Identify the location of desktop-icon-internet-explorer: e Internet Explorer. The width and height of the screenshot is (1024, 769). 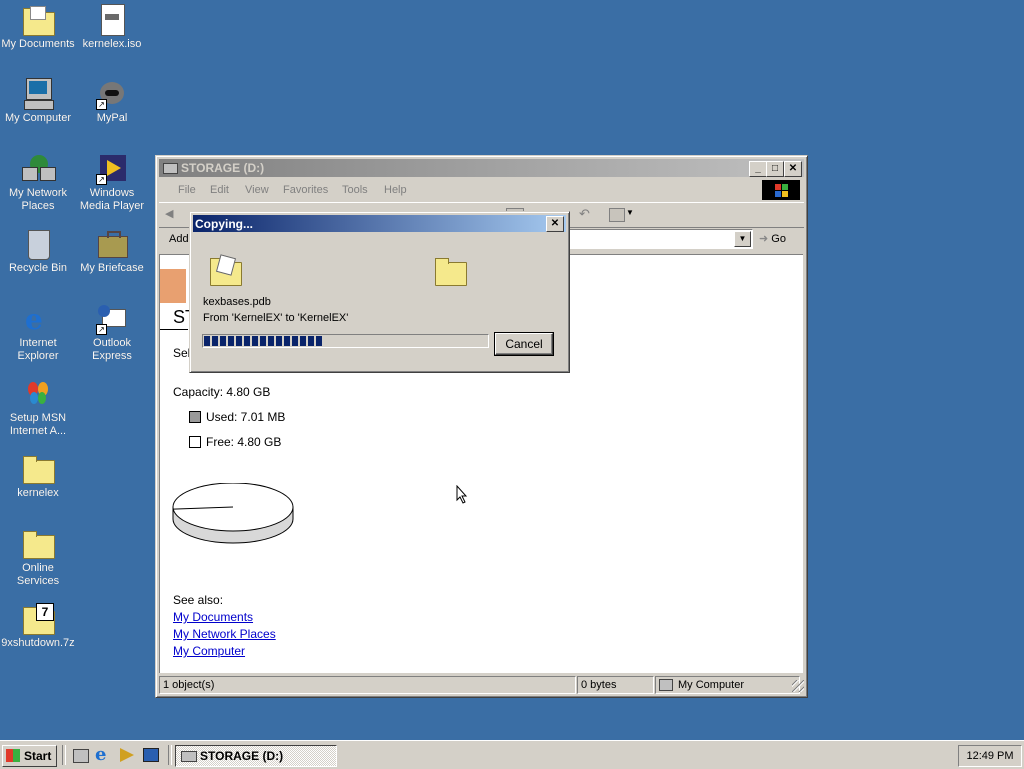
(38, 333).